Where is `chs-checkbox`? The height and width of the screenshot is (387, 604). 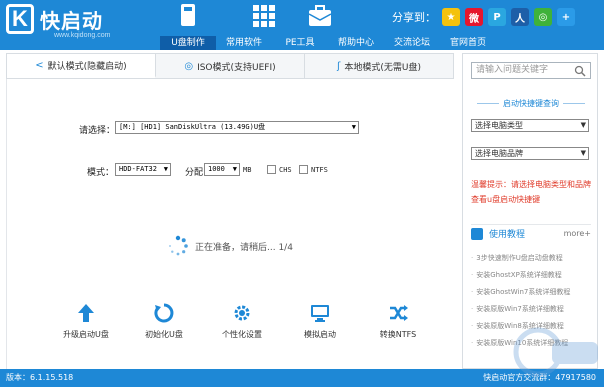 chs-checkbox is located at coordinates (271, 169).